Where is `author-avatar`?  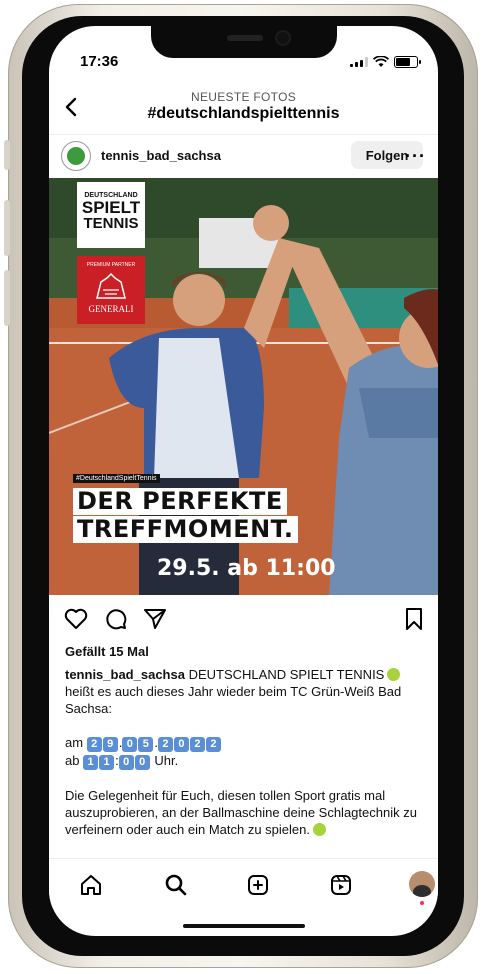 author-avatar is located at coordinates (76, 156).